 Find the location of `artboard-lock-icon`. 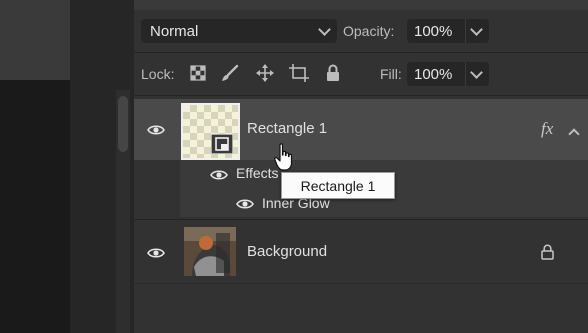

artboard-lock-icon is located at coordinates (299, 73).